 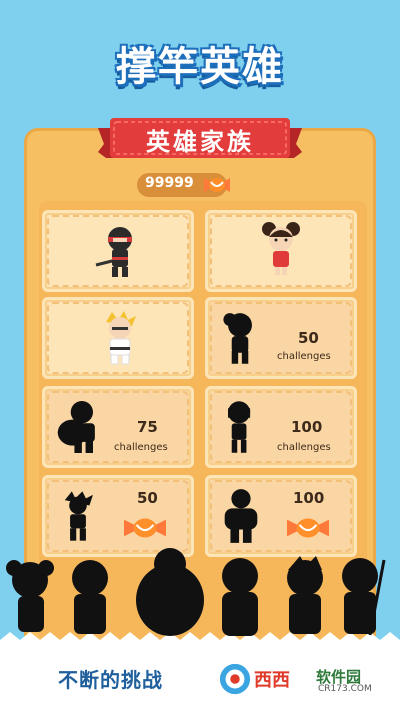 I want to click on girl-hero-icon, so click(x=281, y=248).